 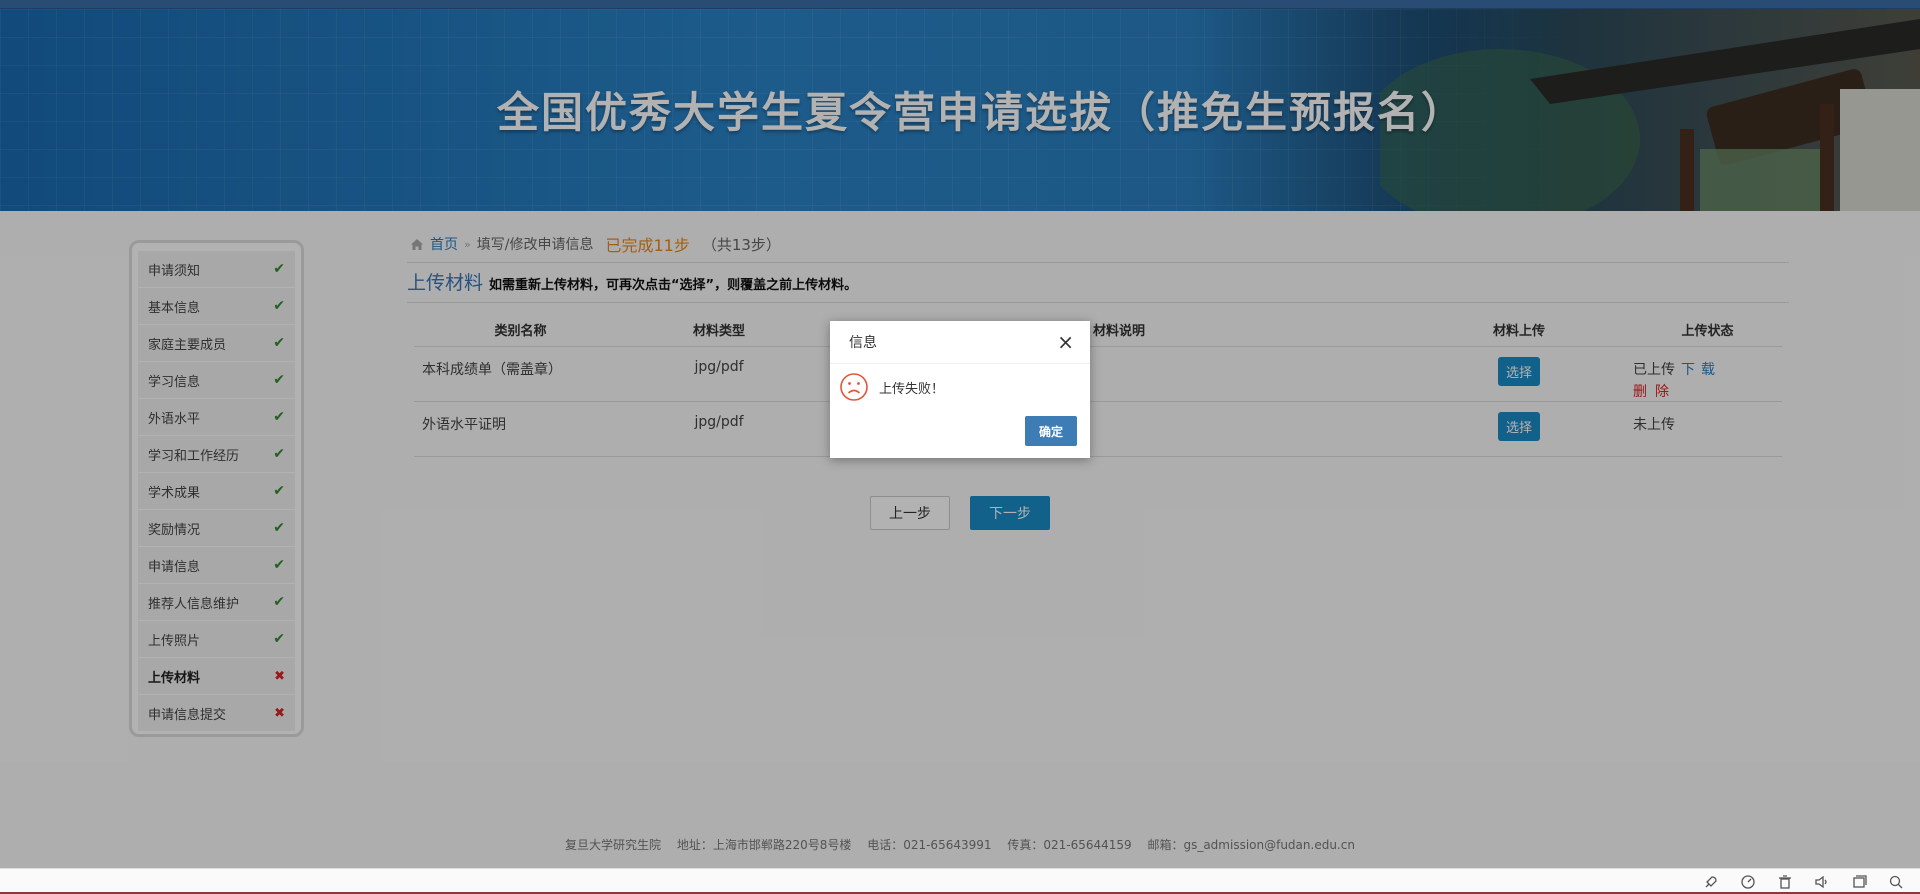 I want to click on rocket-icon, so click(x=1711, y=882).